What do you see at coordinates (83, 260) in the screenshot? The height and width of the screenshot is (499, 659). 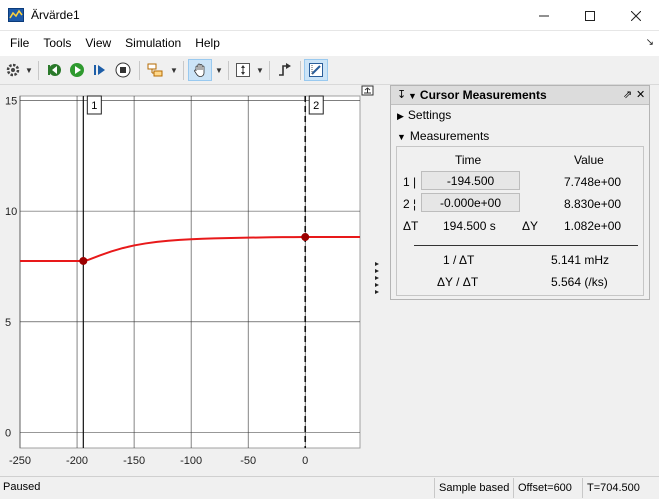 I see `cursor1-marker` at bounding box center [83, 260].